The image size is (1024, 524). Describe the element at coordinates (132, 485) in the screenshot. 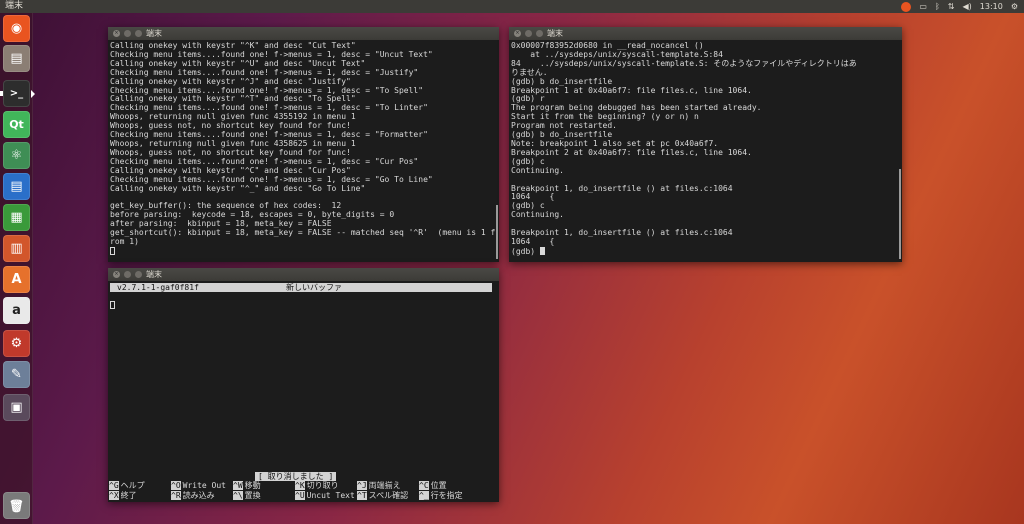

I see `shortcut-label: ヘルプ` at that location.